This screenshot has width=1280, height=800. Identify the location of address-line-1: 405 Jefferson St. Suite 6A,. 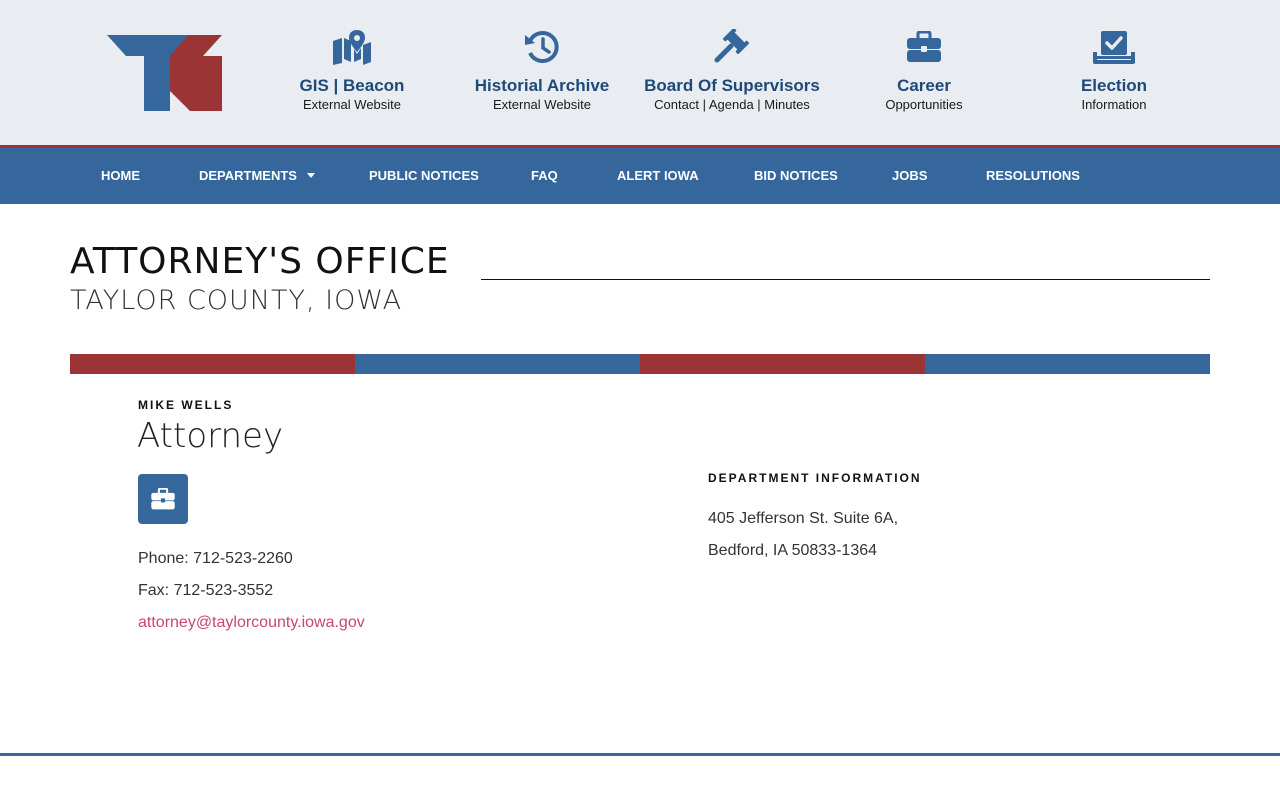
(803, 518).